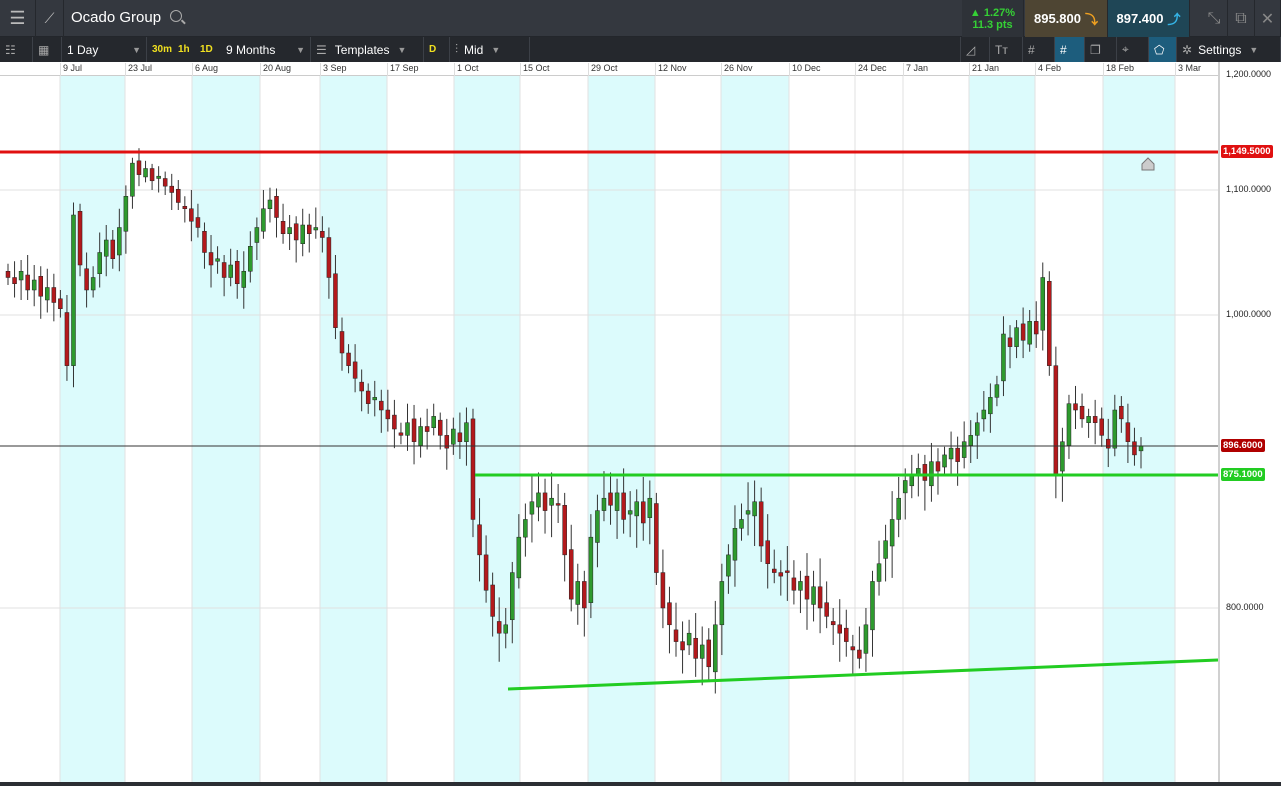 Image resolution: width=1281 pixels, height=786 pixels. Describe the element at coordinates (490, 49) in the screenshot. I see `price-type-select: ⫶ Mid ▼` at that location.